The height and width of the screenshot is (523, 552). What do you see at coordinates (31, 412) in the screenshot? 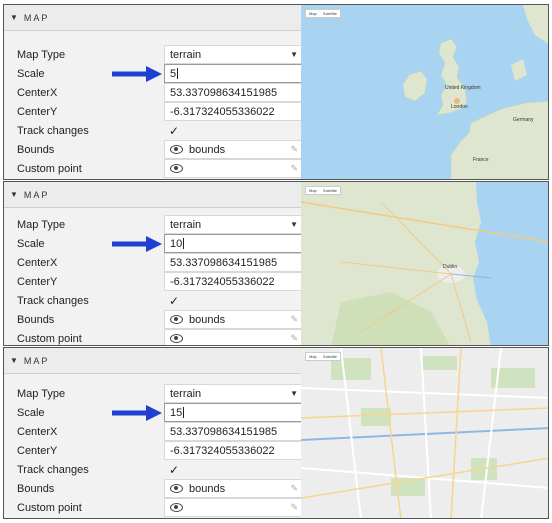
I see `scale-label: Scale` at bounding box center [31, 412].